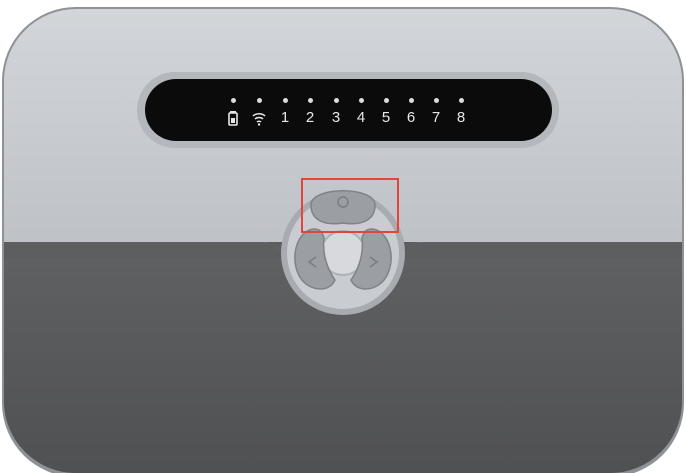  I want to click on zone-label-6: 6, so click(411, 117).